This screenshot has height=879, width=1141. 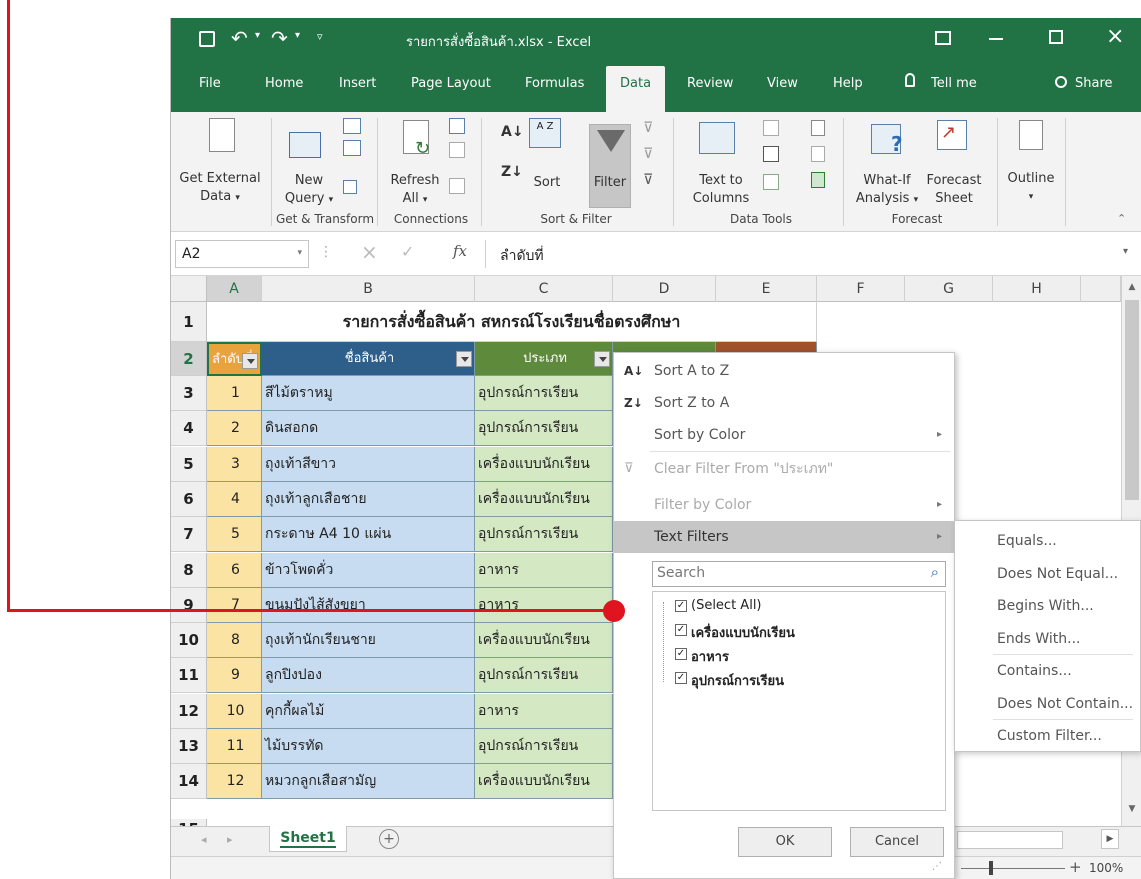 I want to click on enter-icon: ✓, so click(x=407, y=251).